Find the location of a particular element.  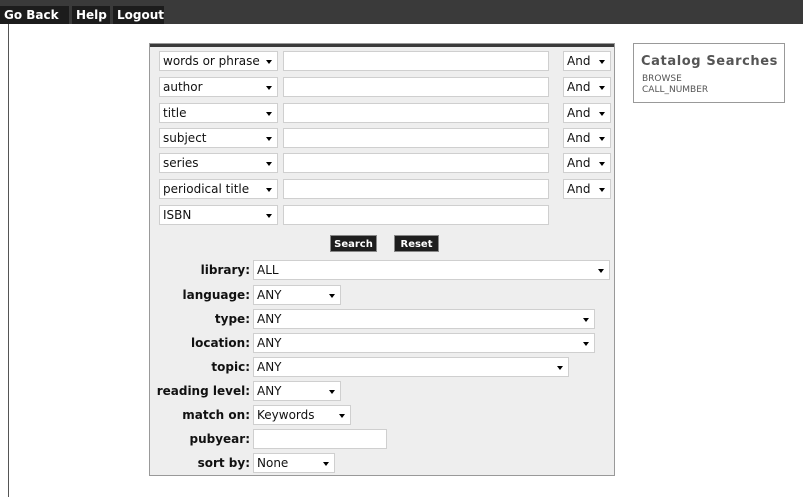

catalog-searches-title: Catalog Searches is located at coordinates (709, 61).